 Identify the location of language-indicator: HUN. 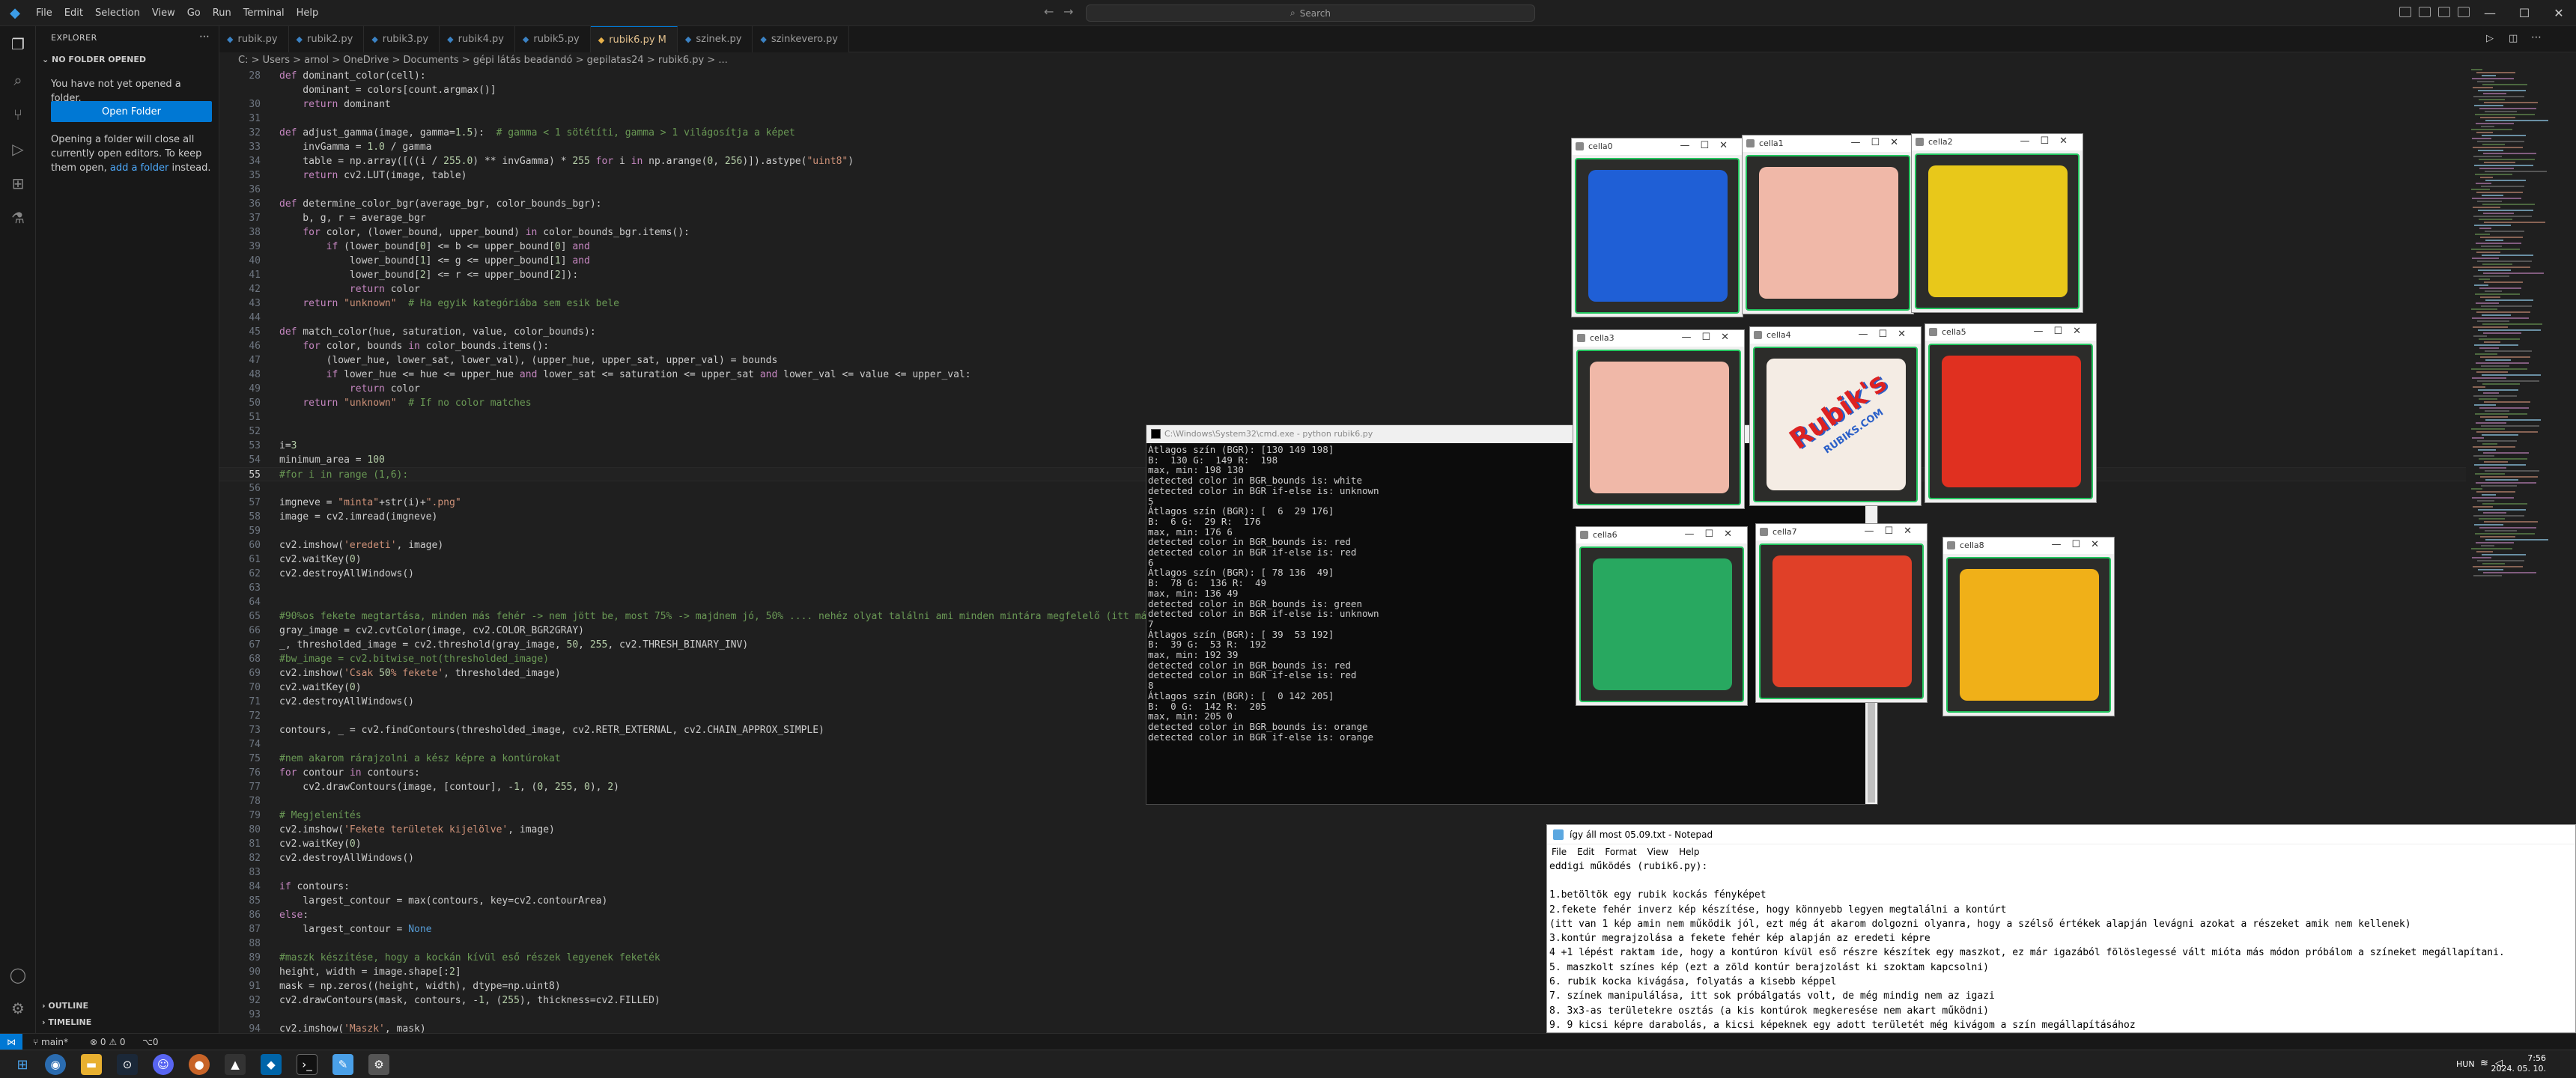
(2465, 1064).